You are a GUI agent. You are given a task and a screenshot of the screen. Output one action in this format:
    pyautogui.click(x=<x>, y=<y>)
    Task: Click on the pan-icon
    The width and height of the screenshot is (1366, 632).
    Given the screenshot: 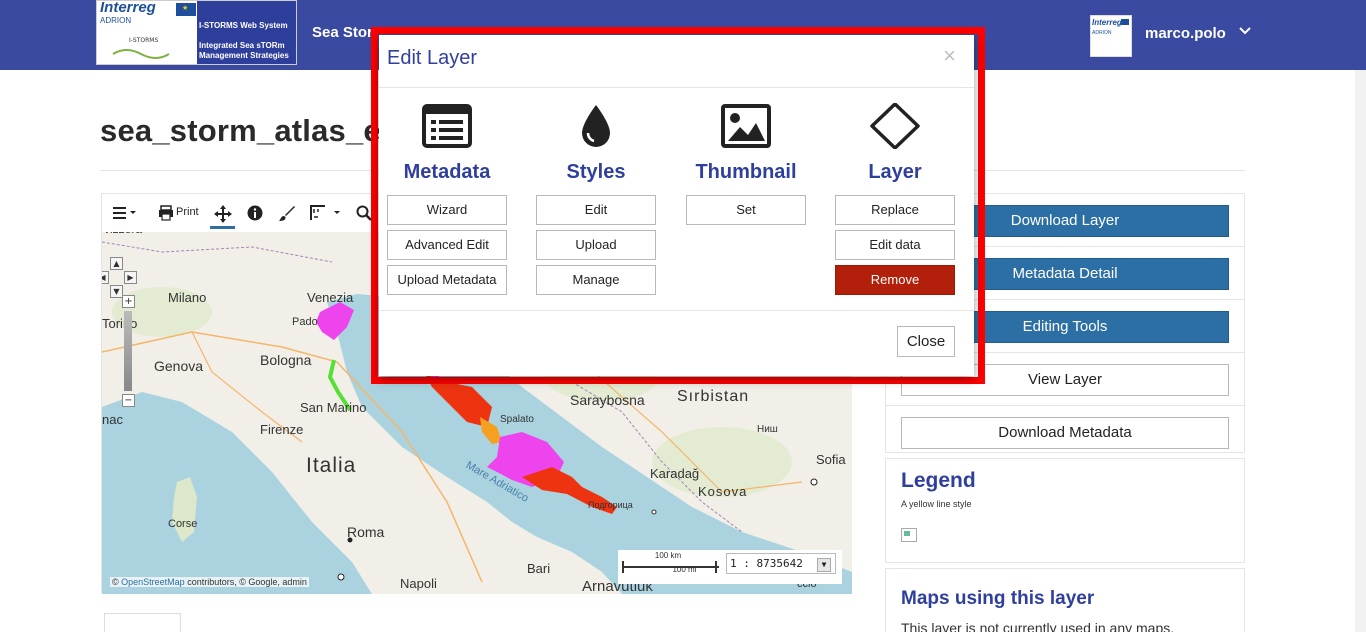 What is the action you would take?
    pyautogui.click(x=223, y=216)
    